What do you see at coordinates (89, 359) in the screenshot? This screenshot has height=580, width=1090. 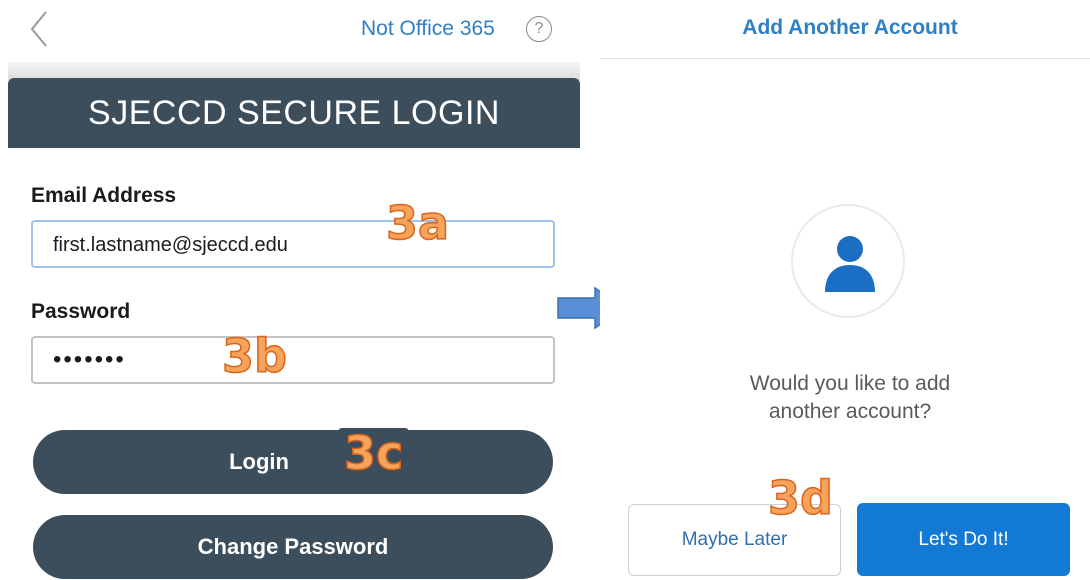 I see `password-value: •••••••` at bounding box center [89, 359].